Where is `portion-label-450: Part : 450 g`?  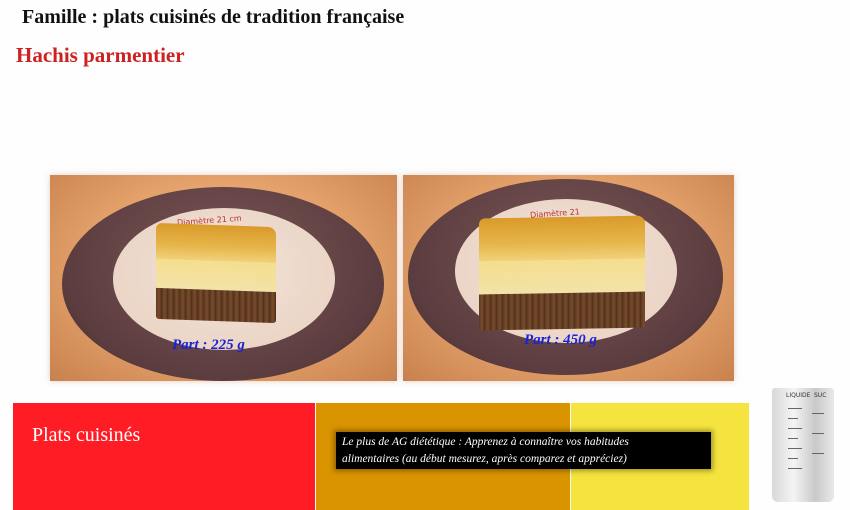 portion-label-450: Part : 450 g is located at coordinates (560, 340).